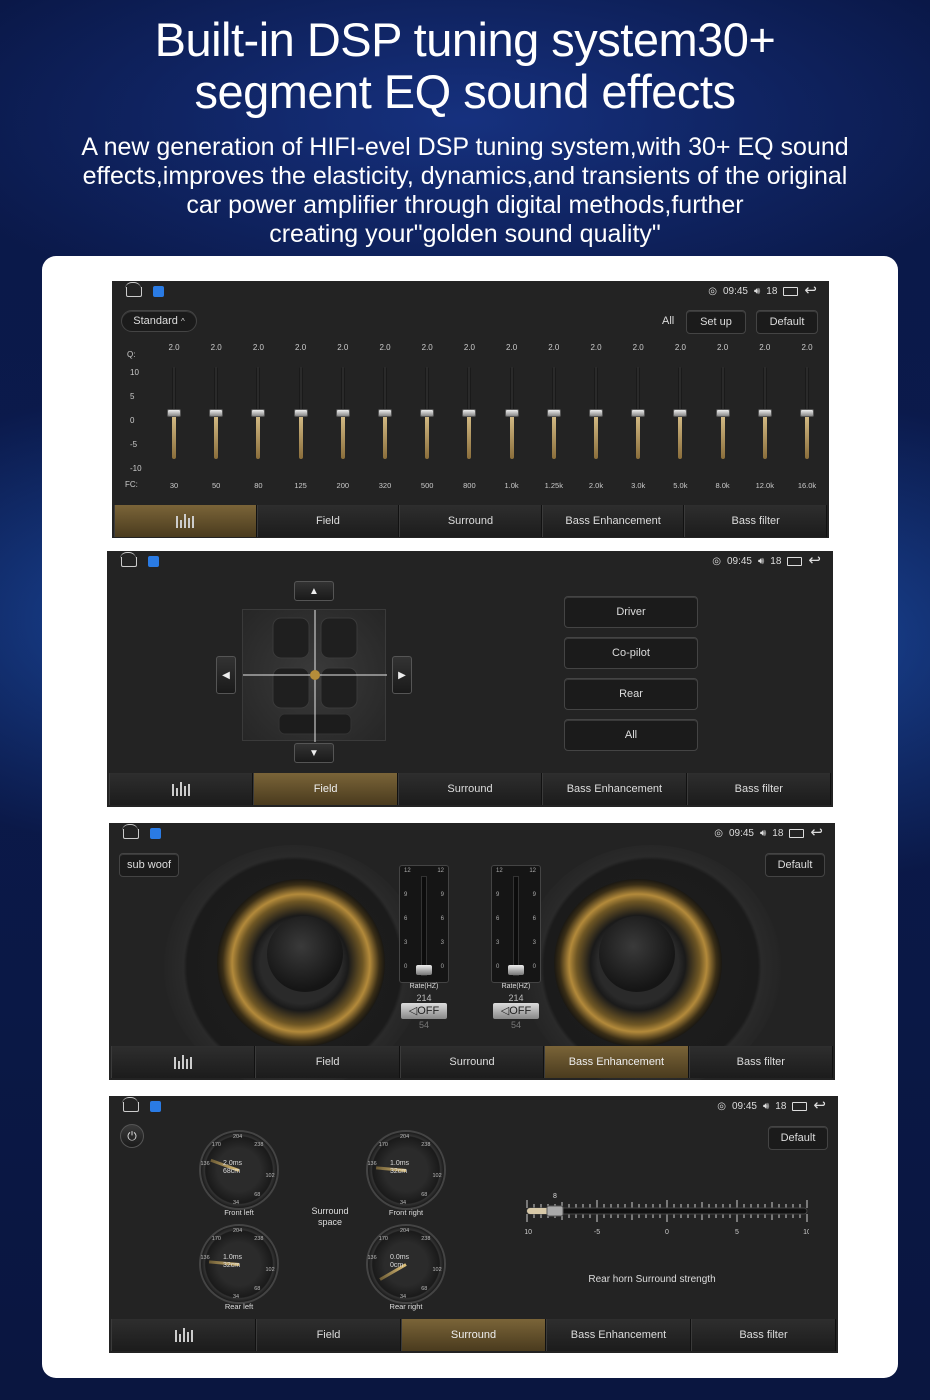 The width and height of the screenshot is (930, 1400). What do you see at coordinates (239, 1172) in the screenshot?
I see `delay-dial: 136 170 204 238 34 68 102 2.0ms 68cm Front left` at bounding box center [239, 1172].